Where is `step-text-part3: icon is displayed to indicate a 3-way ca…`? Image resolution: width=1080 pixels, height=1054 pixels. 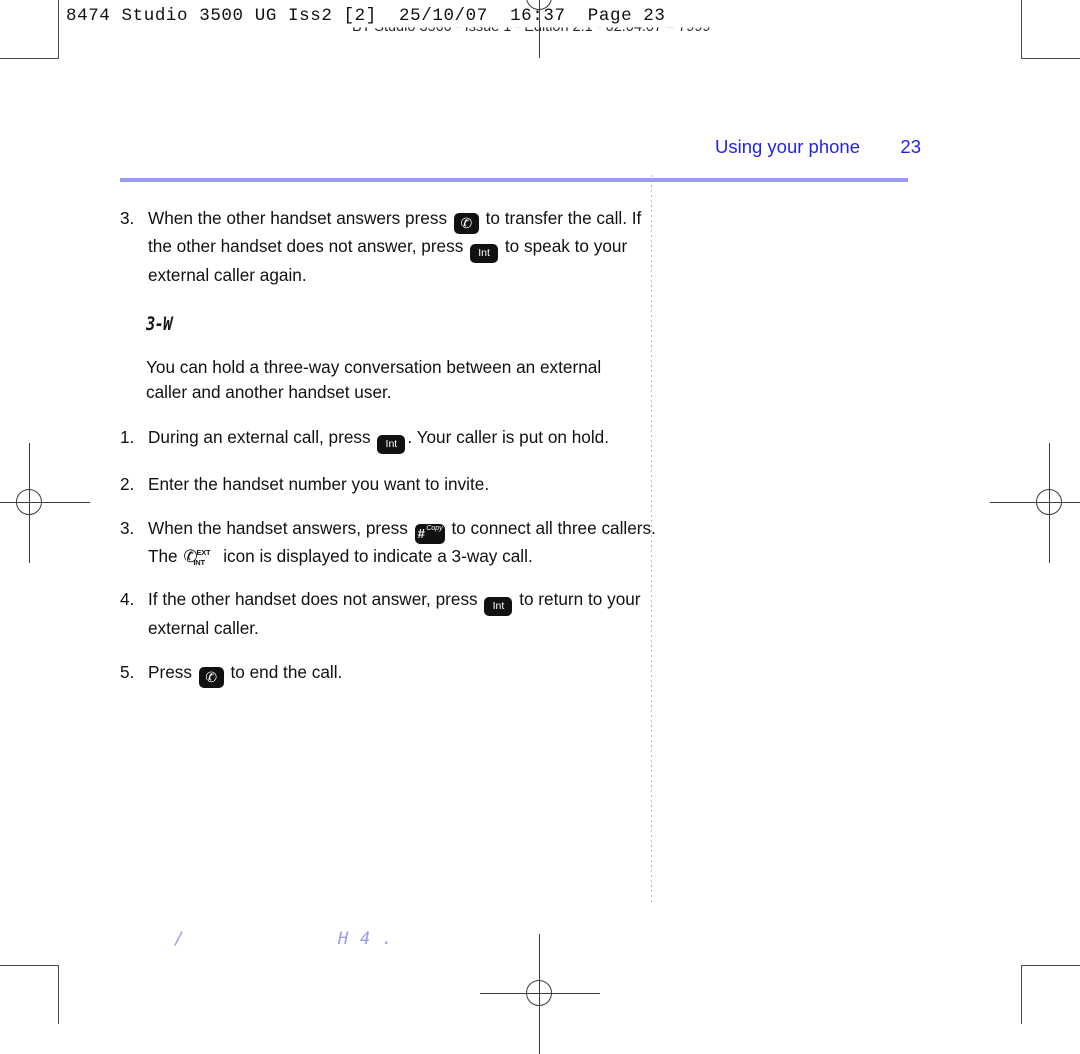
step-text-part3: icon is displayed to indicate a 3-way ca… is located at coordinates (378, 555).